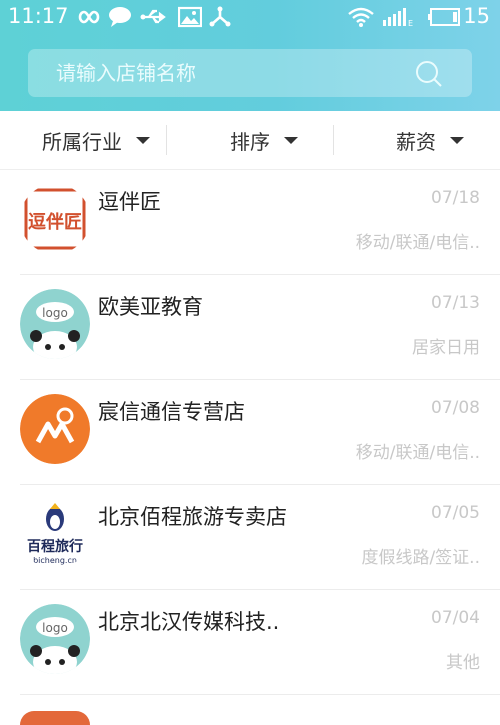 This screenshot has width=500, height=725. What do you see at coordinates (192, 517) in the screenshot?
I see `store-name: 北京佰程旅游专卖店` at bounding box center [192, 517].